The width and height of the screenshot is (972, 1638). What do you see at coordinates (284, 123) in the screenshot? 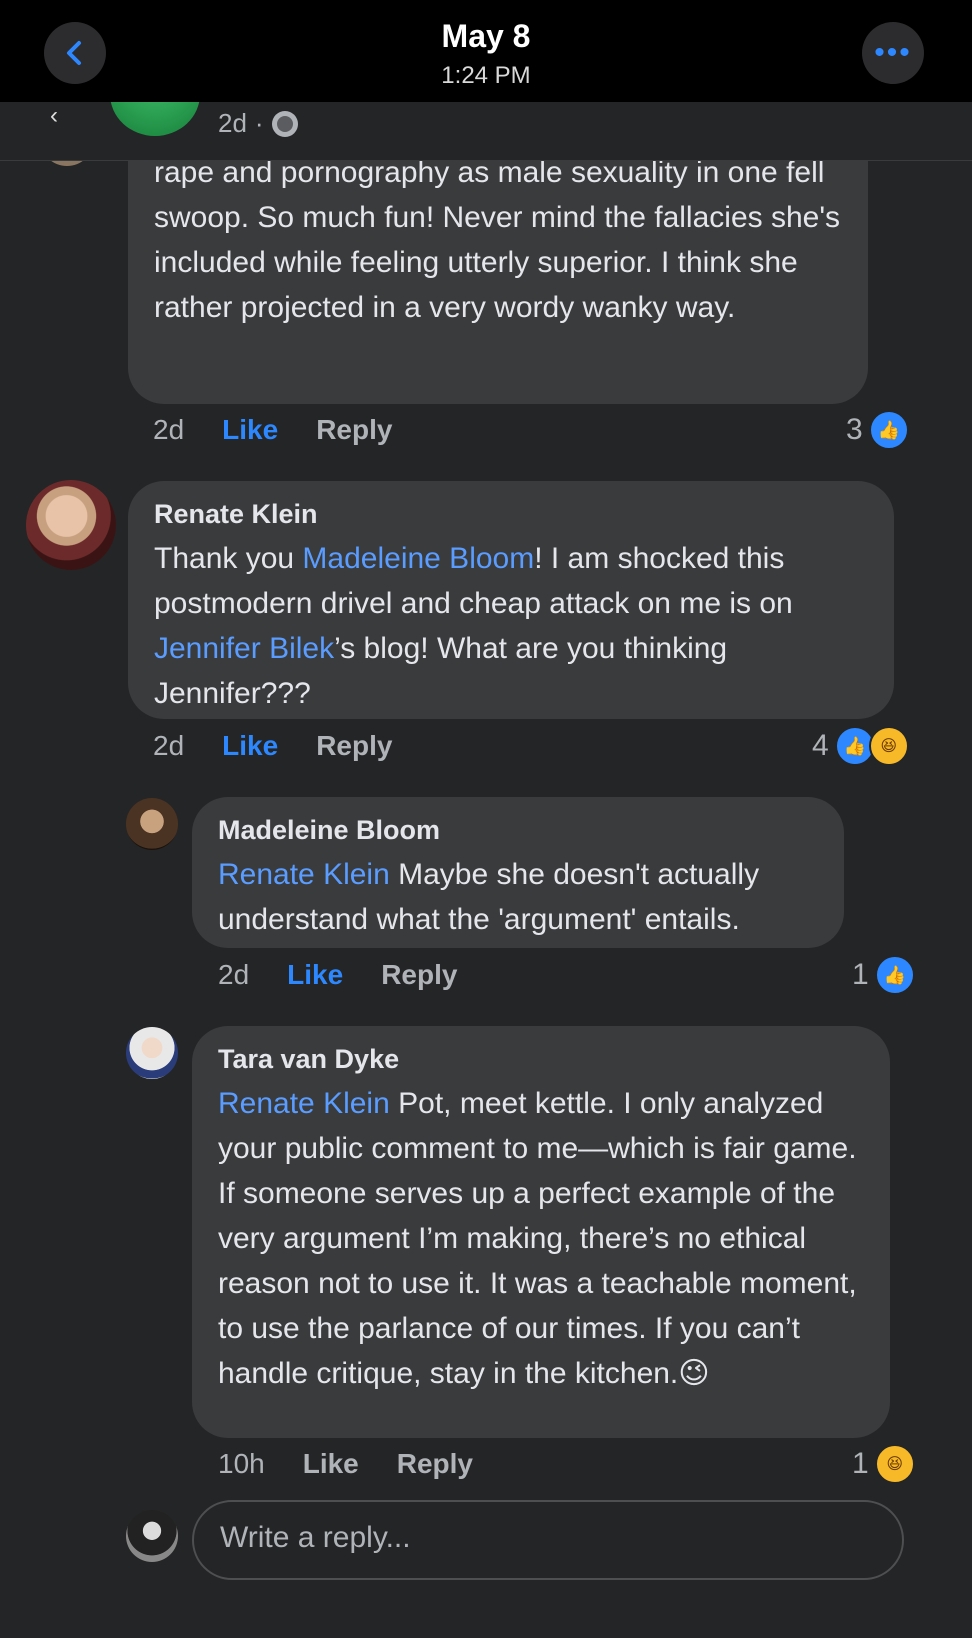
I see `globe-icon` at bounding box center [284, 123].